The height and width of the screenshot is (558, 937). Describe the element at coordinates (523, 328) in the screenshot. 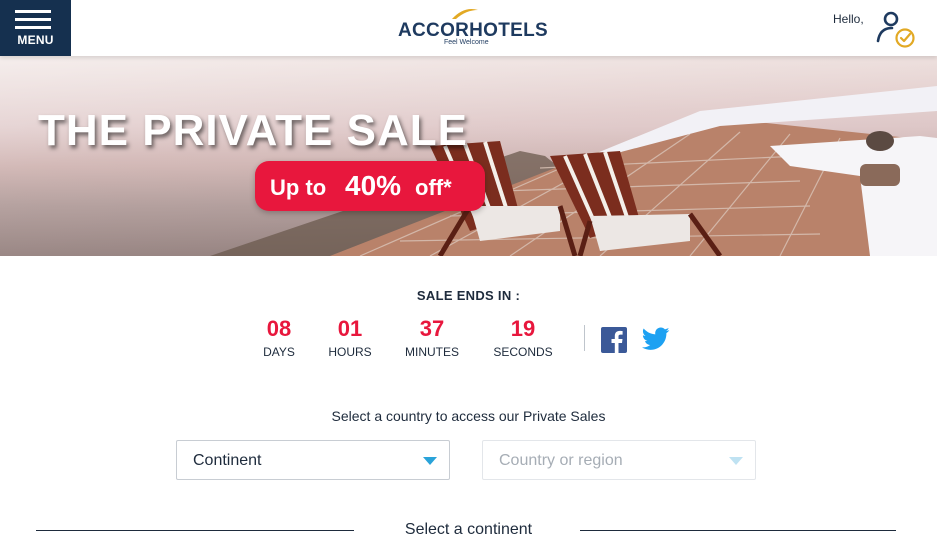

I see `seconds-value: 19` at that location.